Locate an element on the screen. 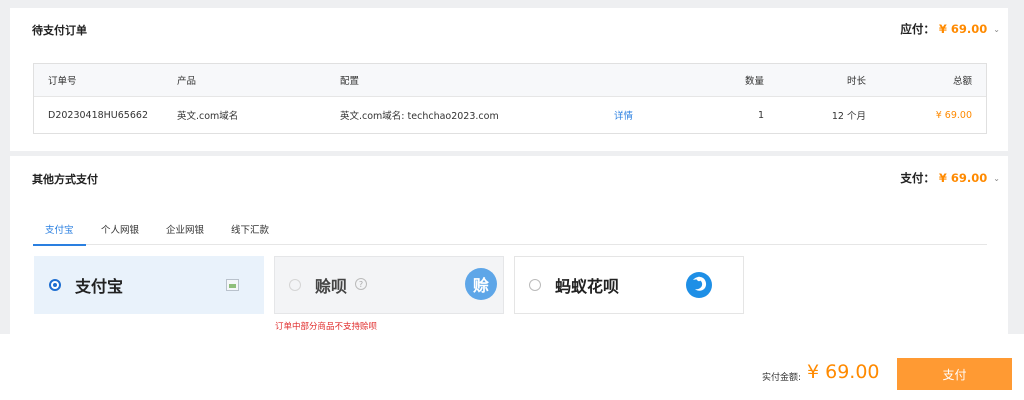 This screenshot has height=400, width=1024. detail-link: 详情 is located at coordinates (623, 115).